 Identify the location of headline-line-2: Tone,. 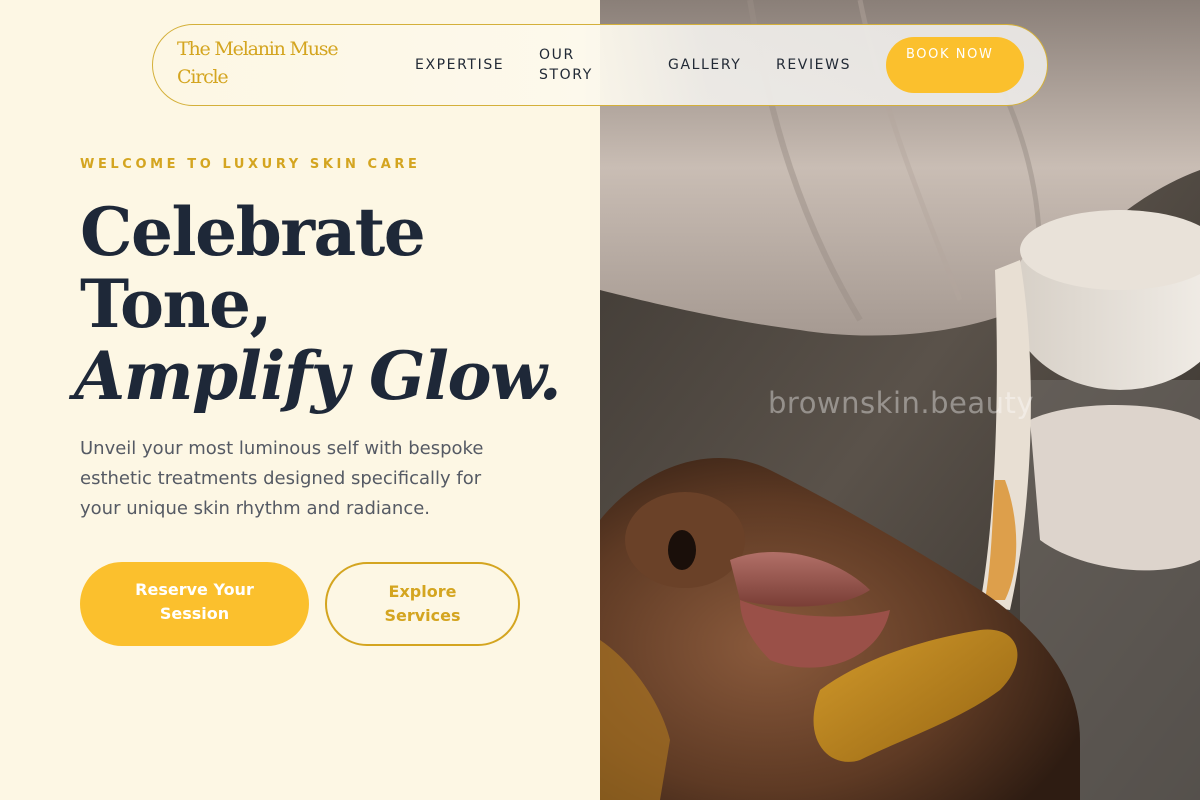
(176, 304).